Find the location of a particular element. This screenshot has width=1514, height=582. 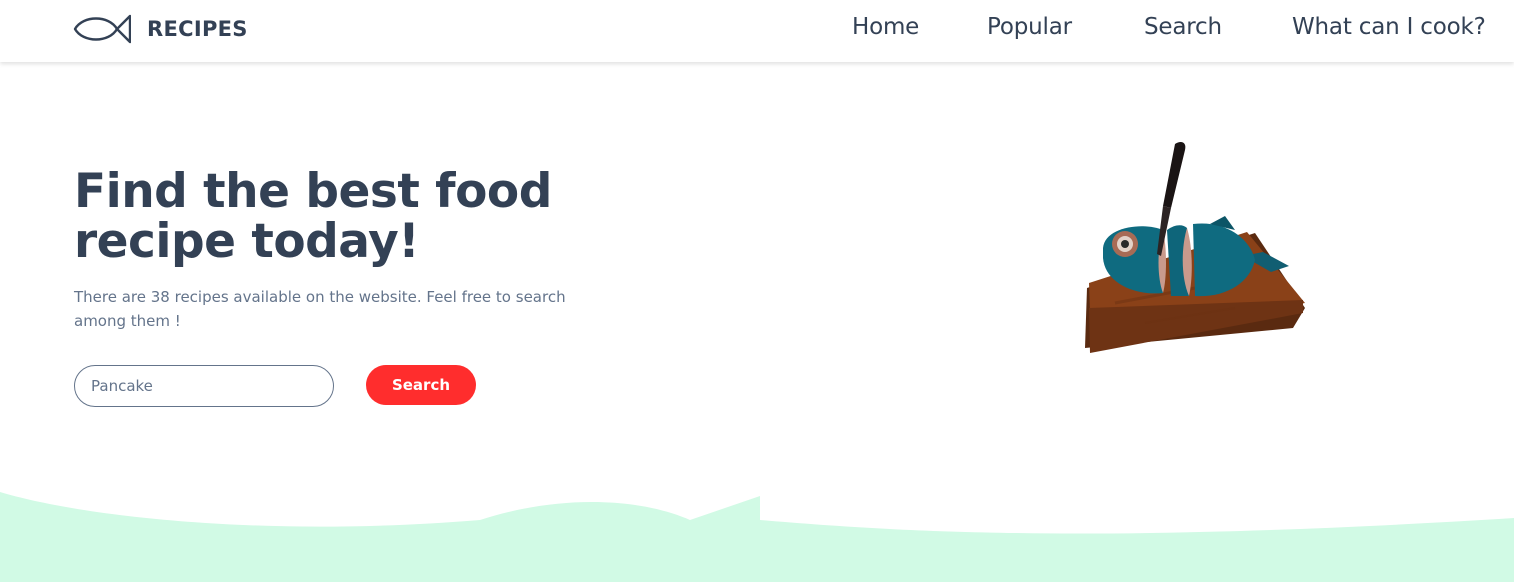

brand-name: RECIPES is located at coordinates (197, 29).